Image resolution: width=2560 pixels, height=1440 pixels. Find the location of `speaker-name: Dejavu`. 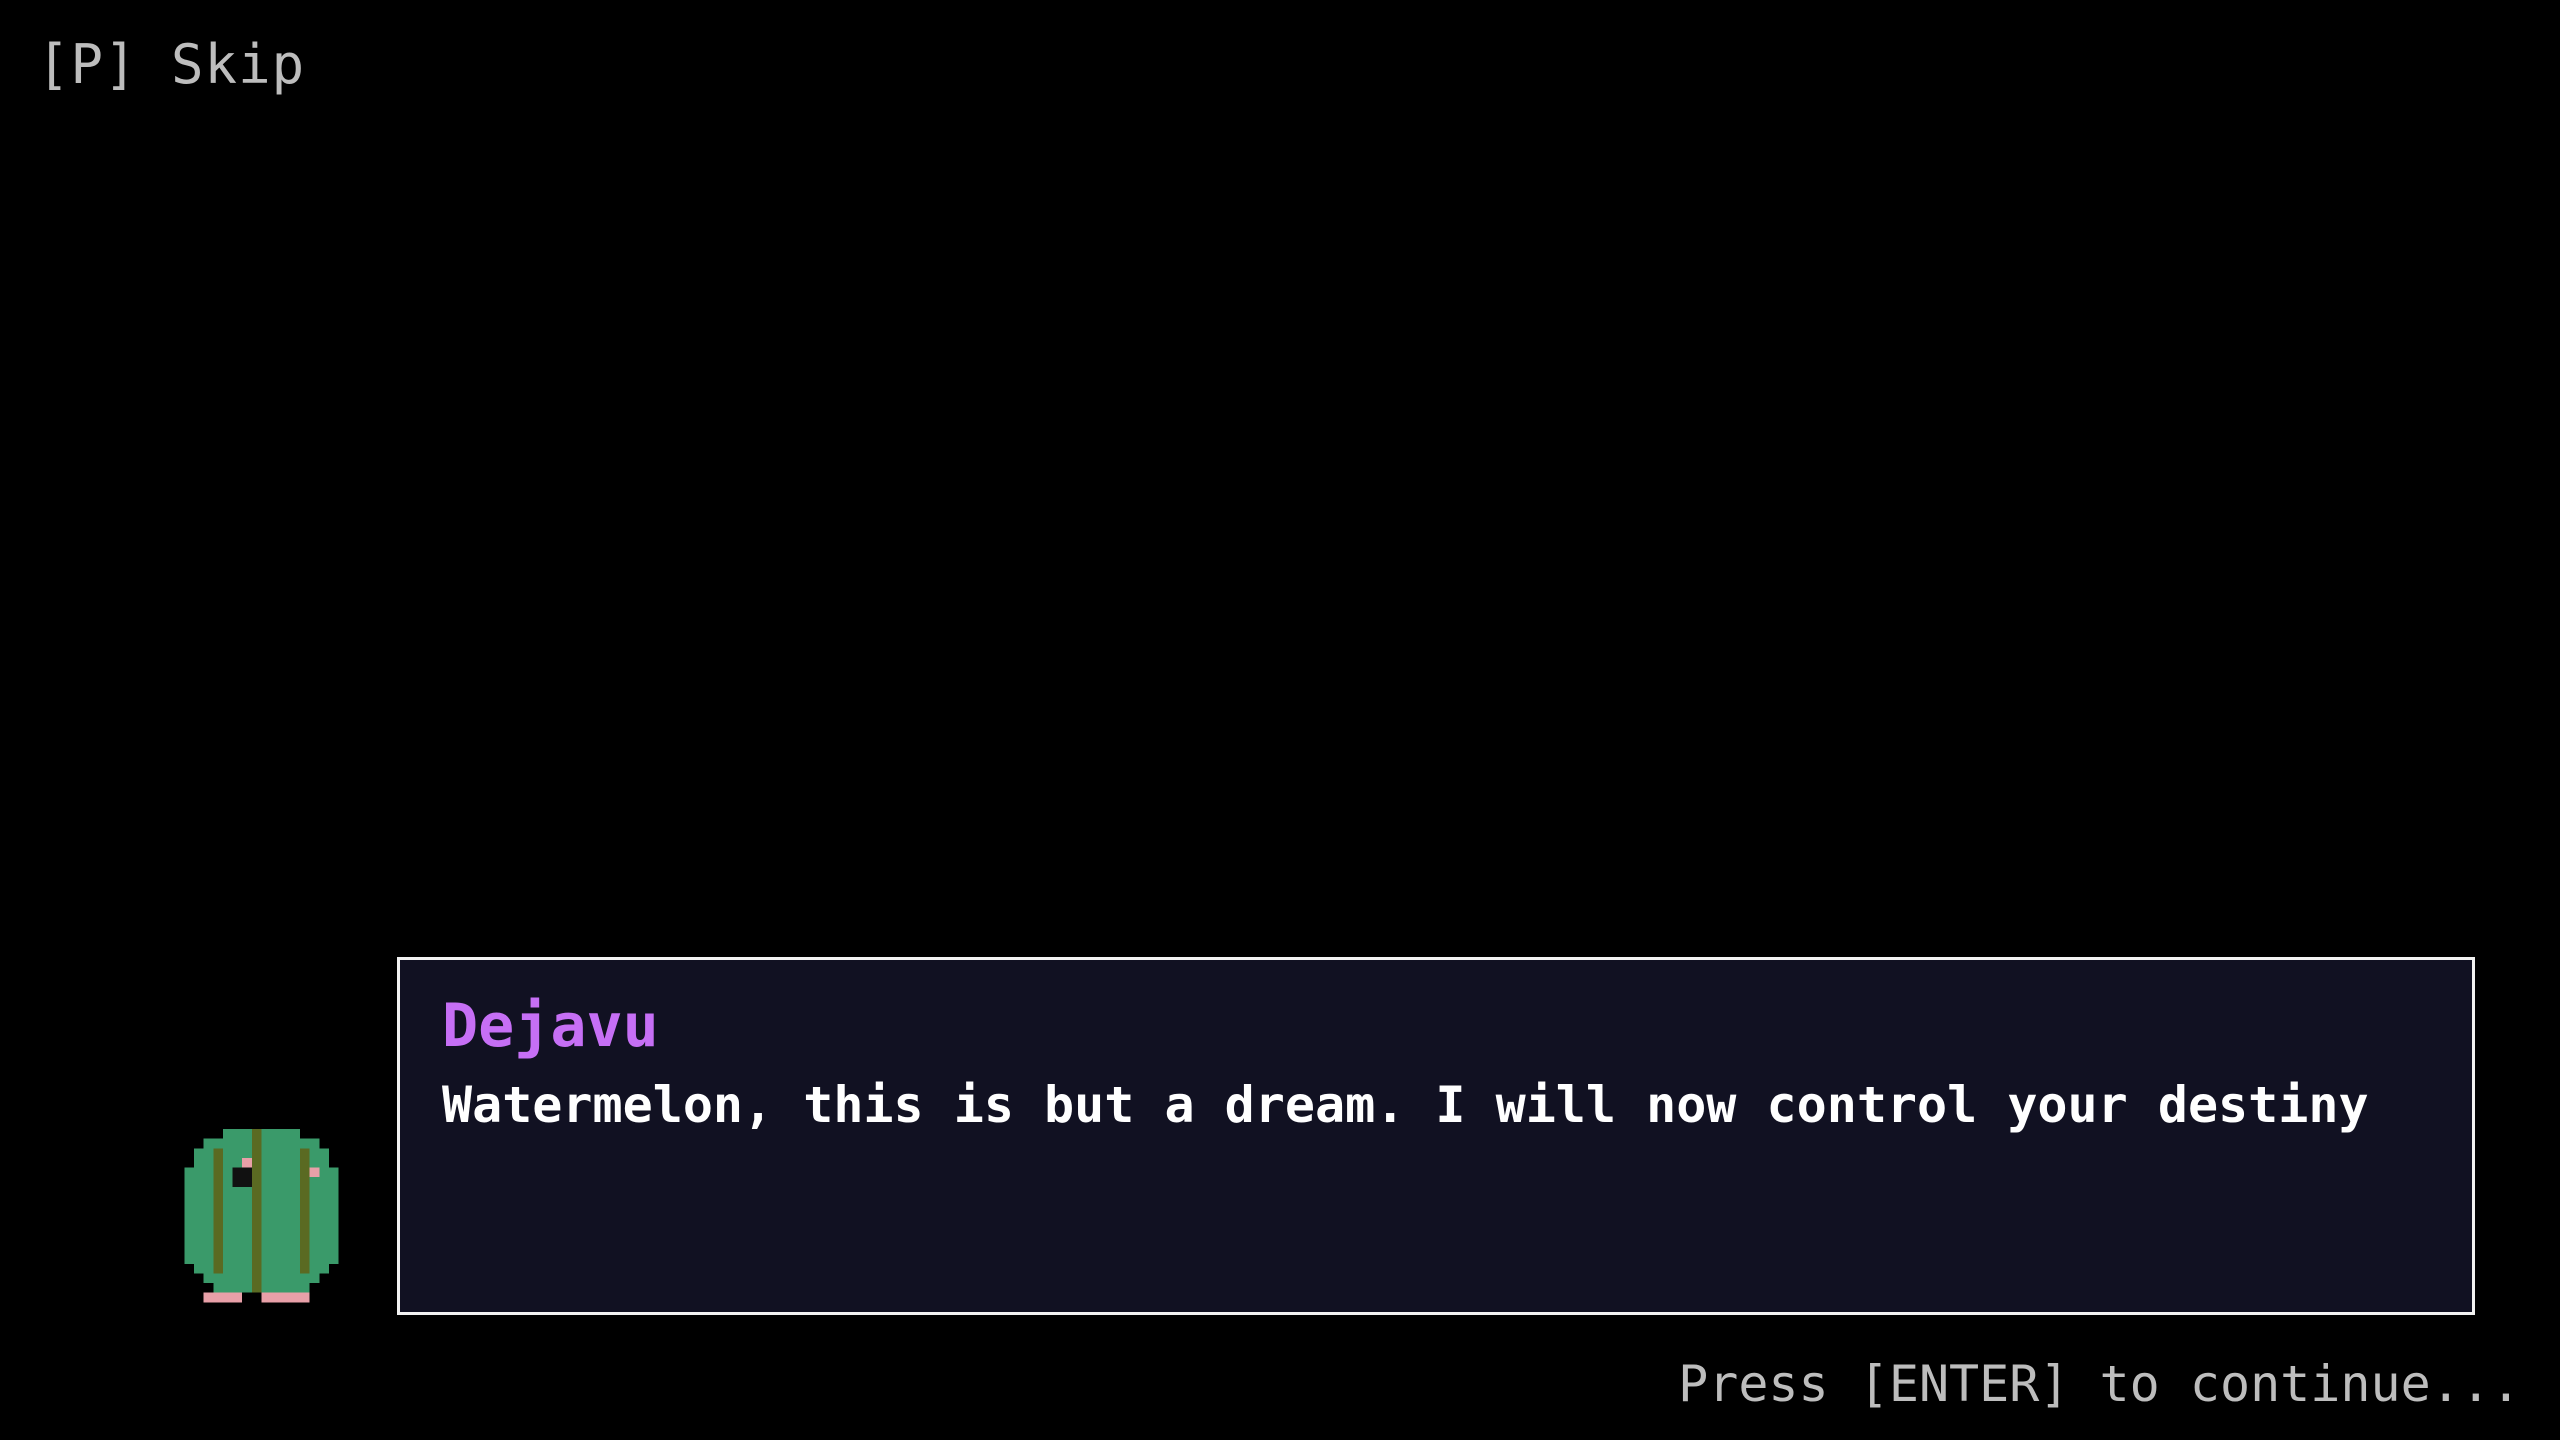

speaker-name: Dejavu is located at coordinates (550, 1026).